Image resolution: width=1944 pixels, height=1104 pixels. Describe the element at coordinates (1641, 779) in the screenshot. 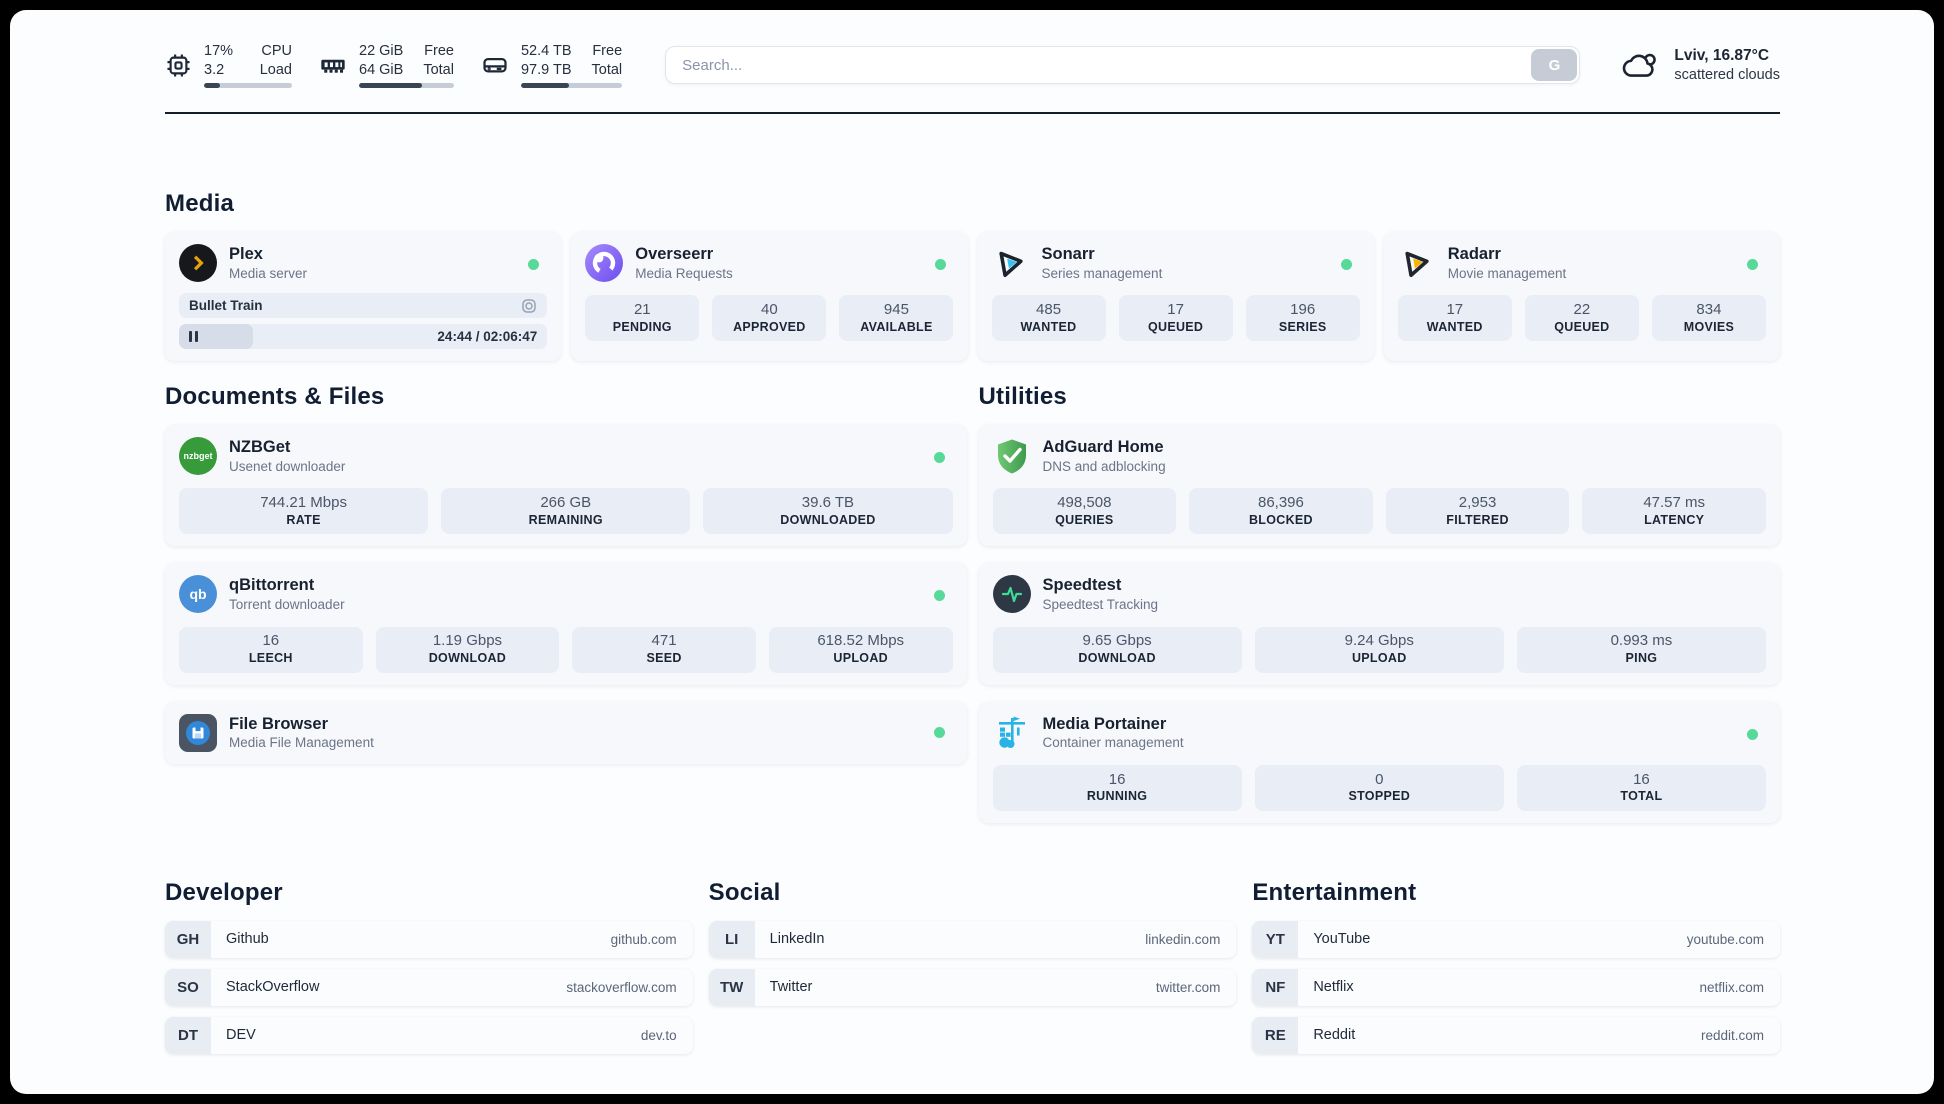

I see `stat-value: 16` at that location.